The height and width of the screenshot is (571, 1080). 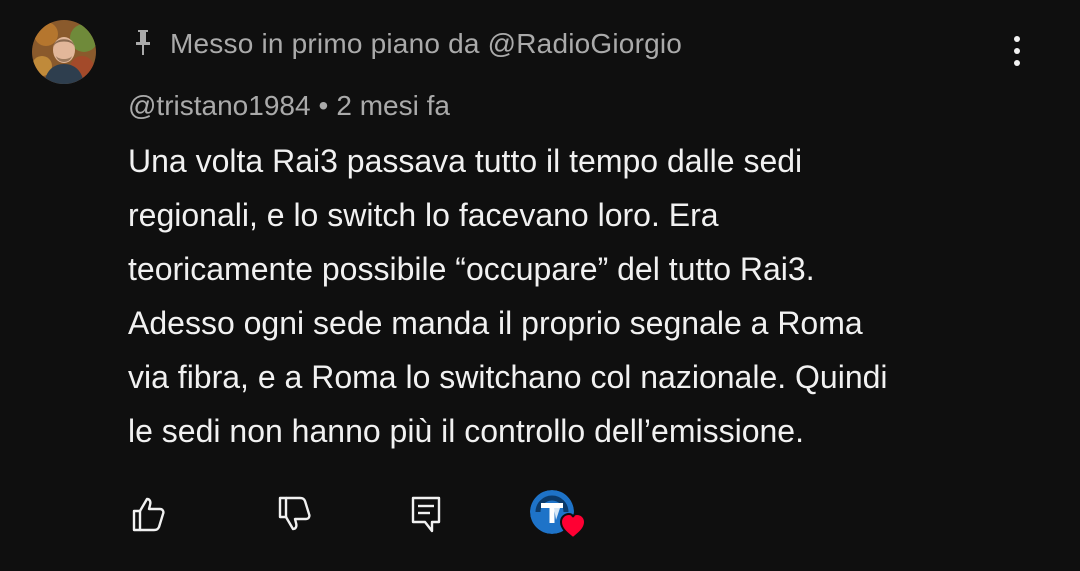 I want to click on reply-comment-icon, so click(x=426, y=514).